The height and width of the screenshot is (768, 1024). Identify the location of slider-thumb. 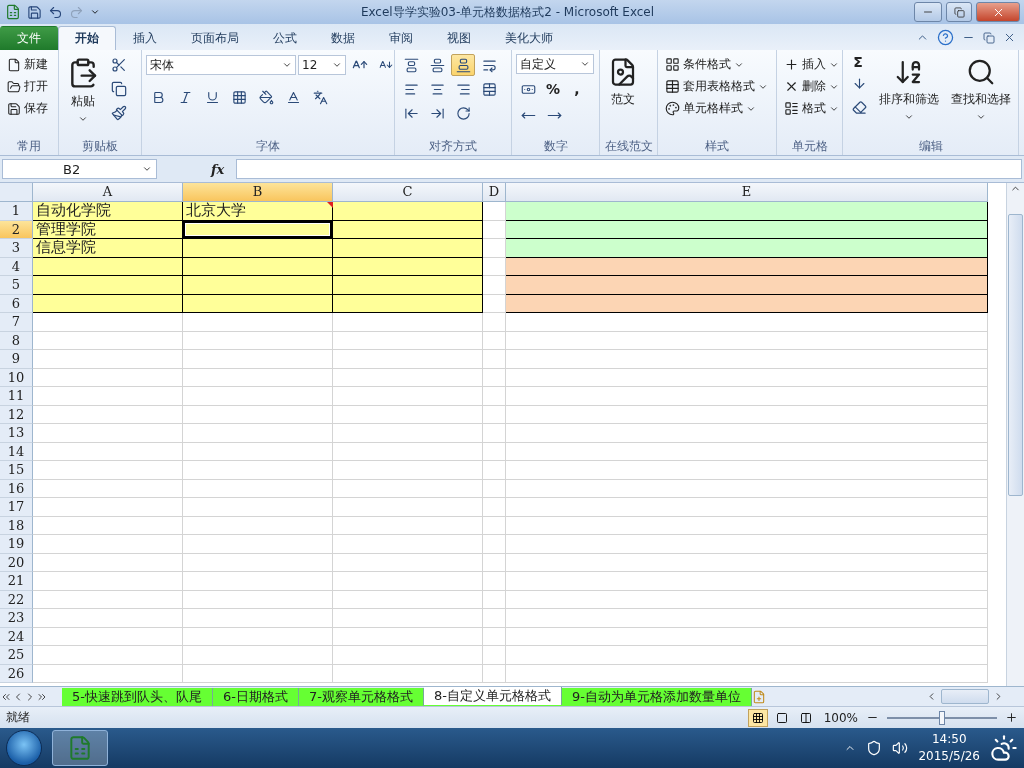
(942, 717).